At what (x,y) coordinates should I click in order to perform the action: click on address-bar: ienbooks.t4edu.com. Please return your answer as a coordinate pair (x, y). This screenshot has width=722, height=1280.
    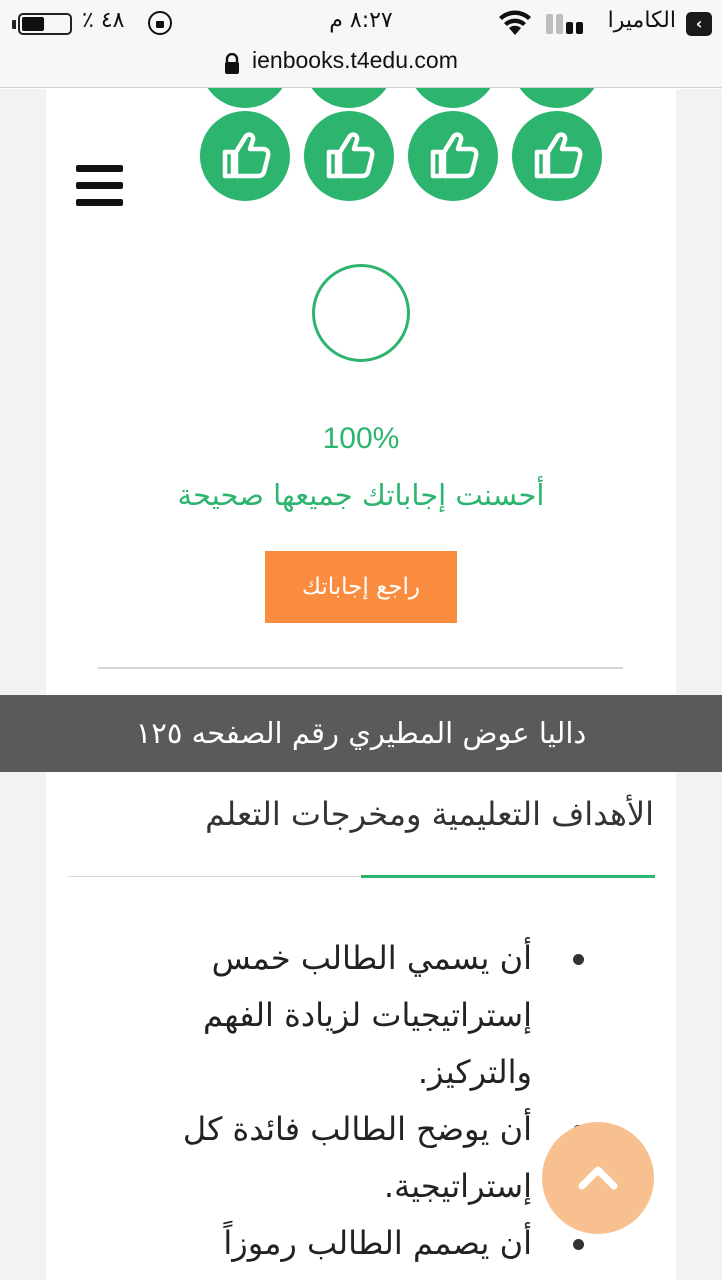
    Looking at the image, I should click on (361, 66).